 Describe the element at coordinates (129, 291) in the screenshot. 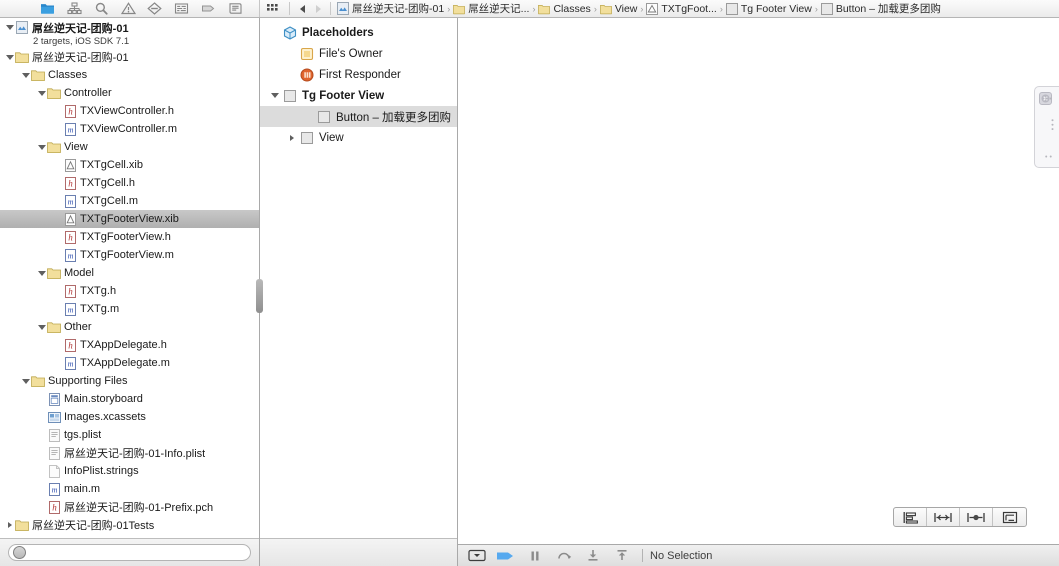

I see `tree-row: h TXTg.h` at that location.